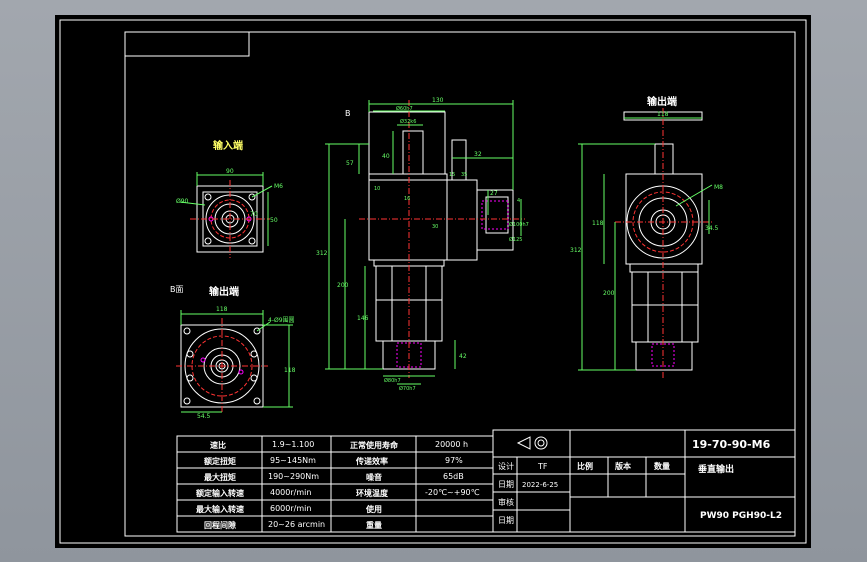 This screenshot has width=867, height=562. Describe the element at coordinates (290, 508) in the screenshot. I see `spec-value-max-speed: 6000r/min` at that location.